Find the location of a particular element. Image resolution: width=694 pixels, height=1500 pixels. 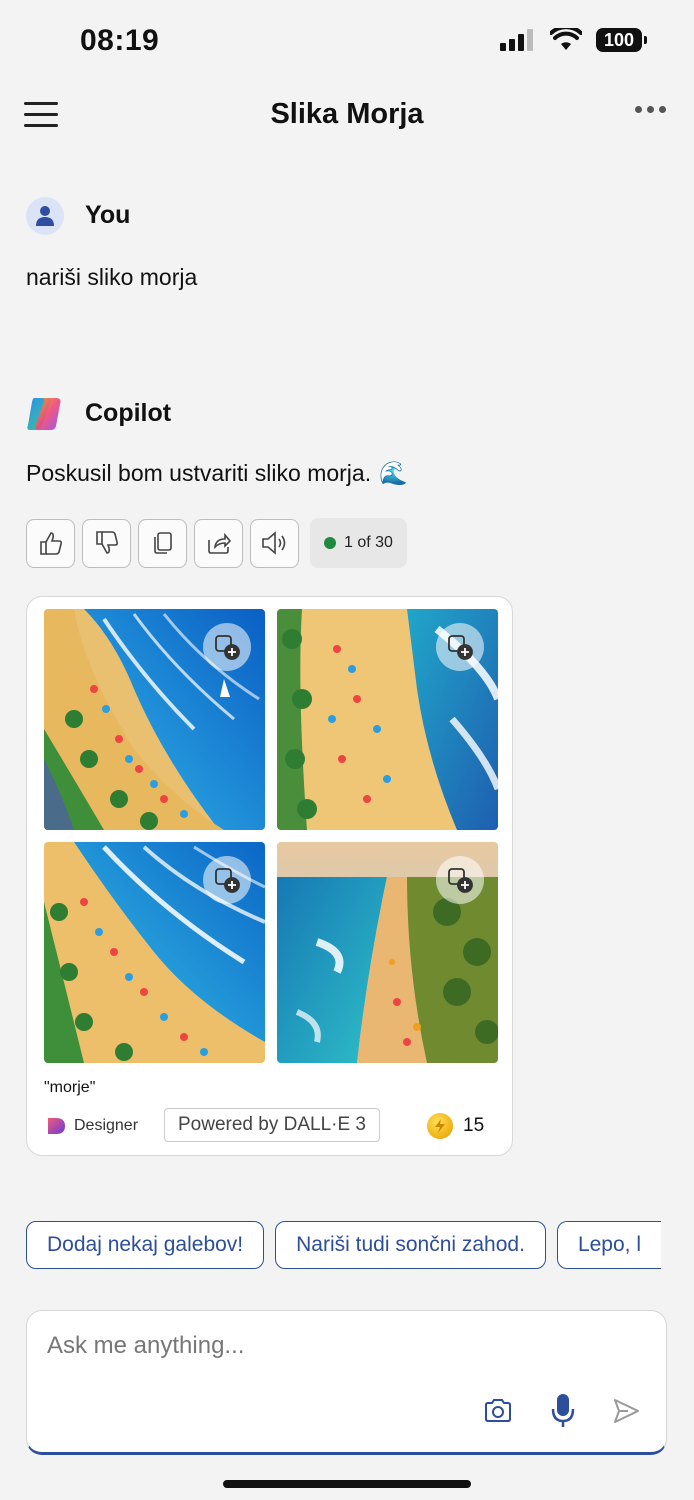

home-indicator is located at coordinates (347, 1484).